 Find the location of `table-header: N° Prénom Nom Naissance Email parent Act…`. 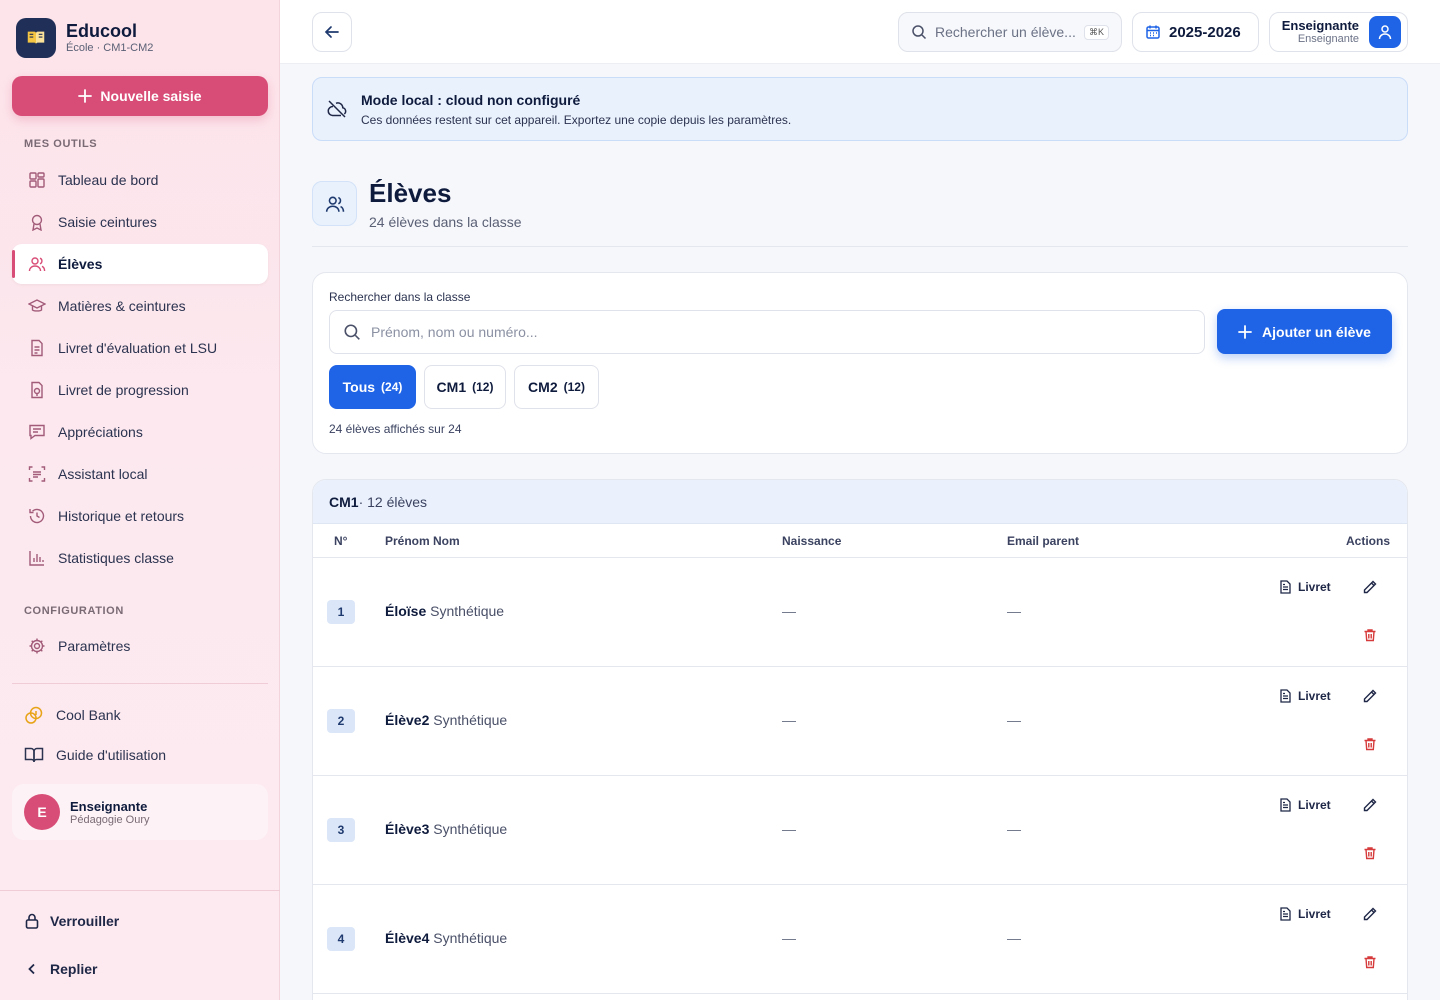

table-header: N° Prénom Nom Naissance Email parent Act… is located at coordinates (860, 541).